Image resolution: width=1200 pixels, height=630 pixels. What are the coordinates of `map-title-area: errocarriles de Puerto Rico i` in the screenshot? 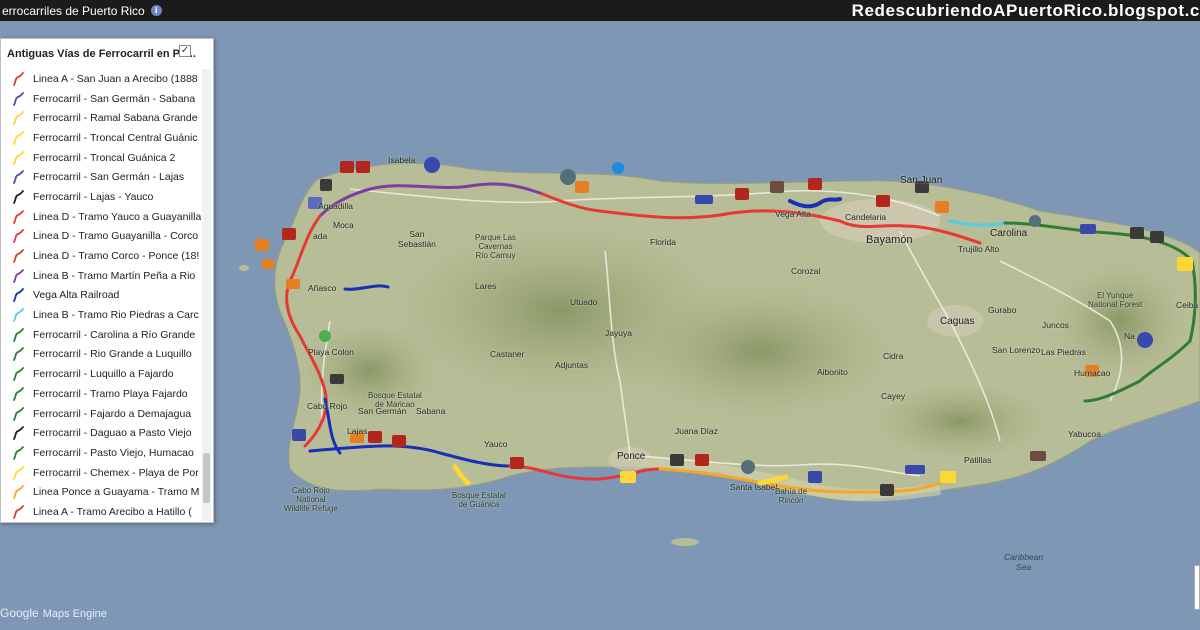 It's located at (81, 11).